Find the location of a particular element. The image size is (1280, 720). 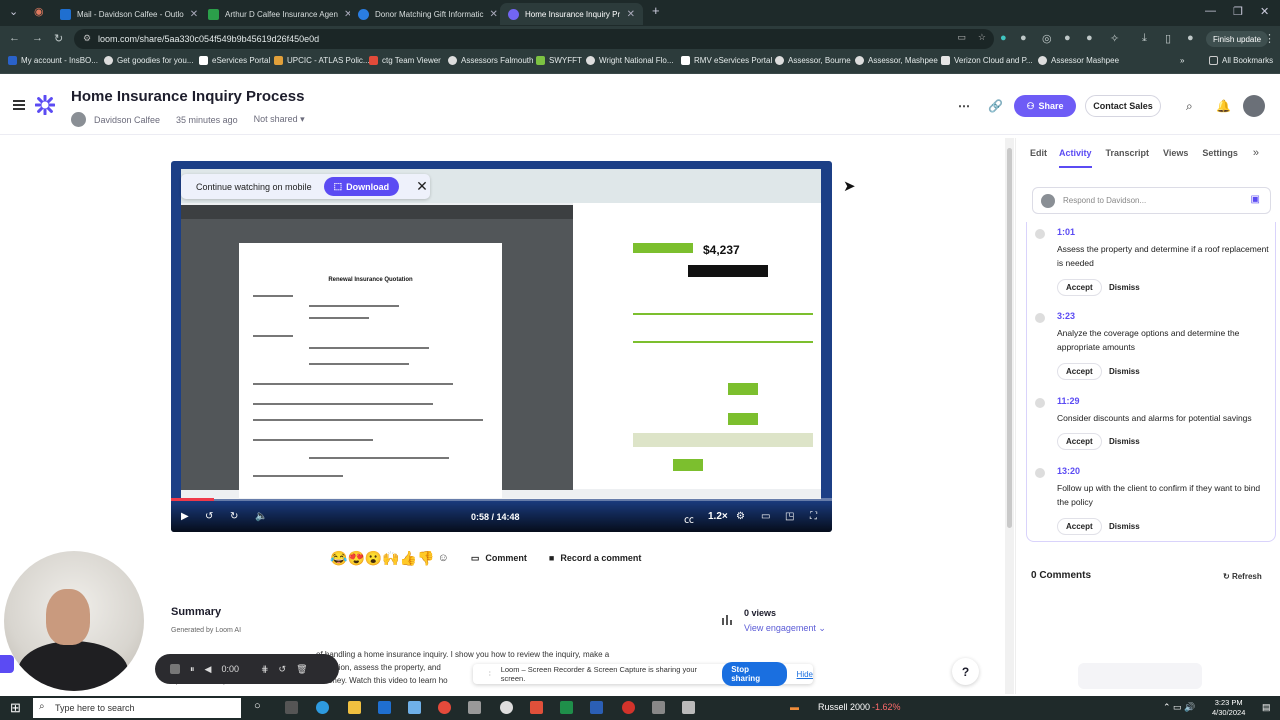

fullscreen-icon: ⛶ is located at coordinates (813, 516).